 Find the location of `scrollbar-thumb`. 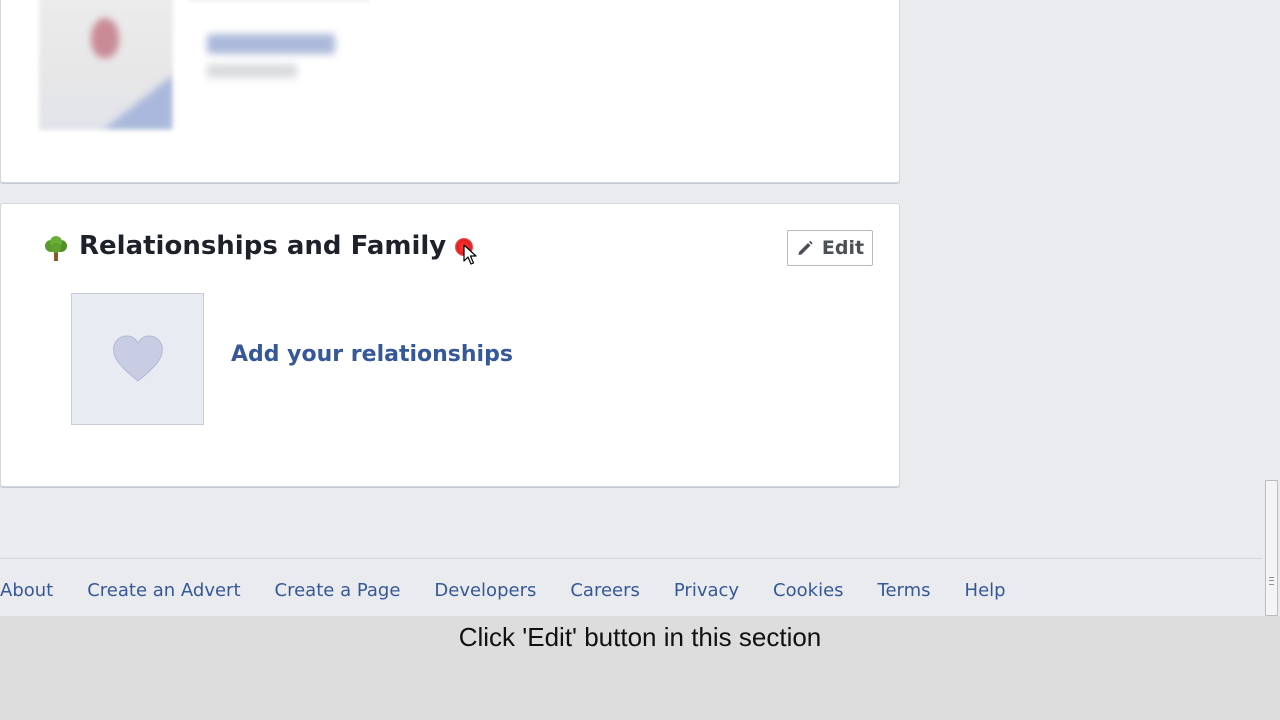

scrollbar-thumb is located at coordinates (1271, 548).